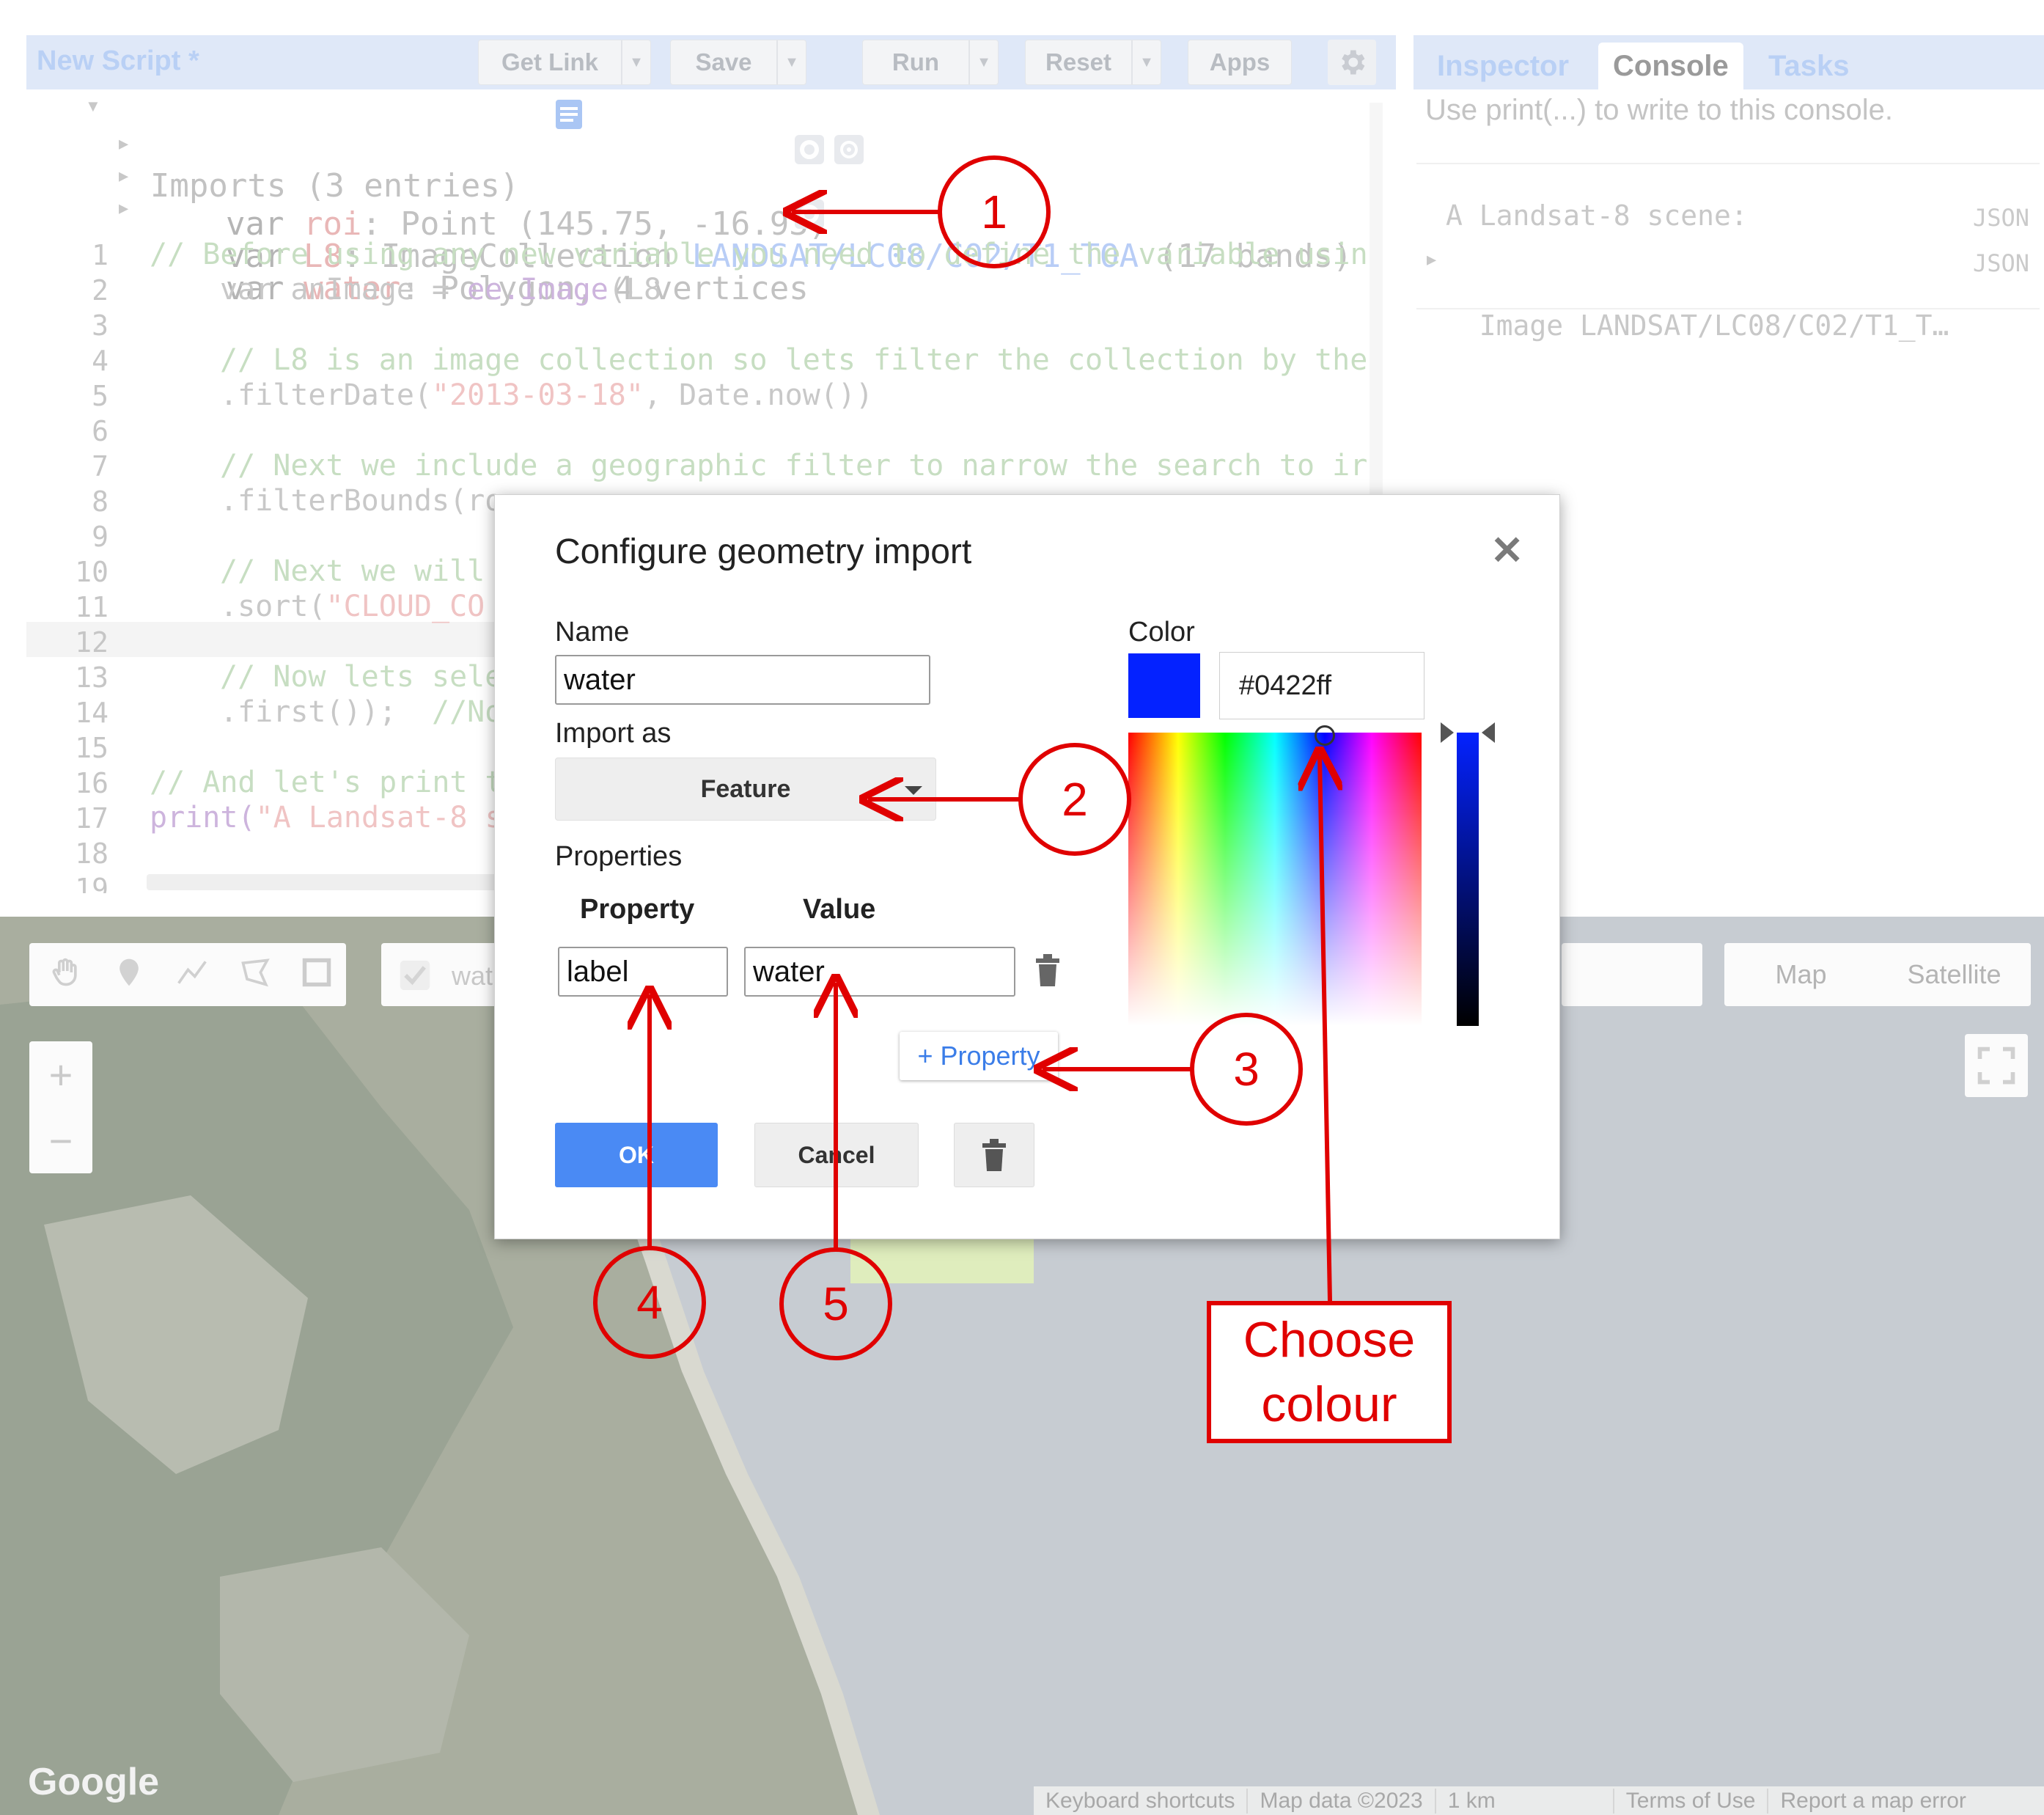 The height and width of the screenshot is (1815, 2044). What do you see at coordinates (1330, 1372) in the screenshot?
I see `choose-colour-callout: Choose colour` at bounding box center [1330, 1372].